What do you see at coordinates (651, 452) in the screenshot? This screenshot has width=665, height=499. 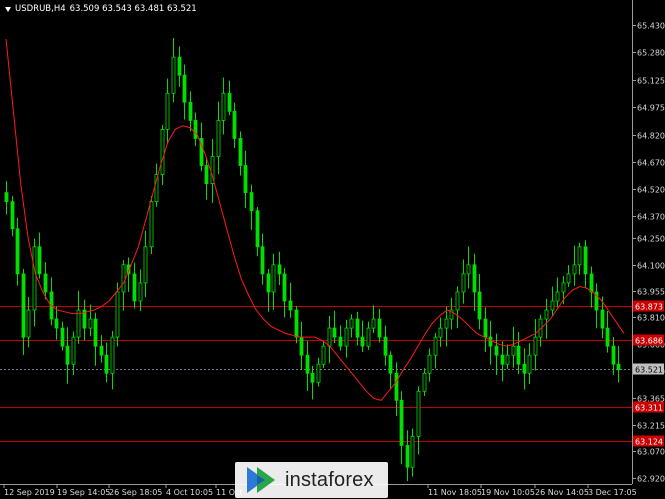 I see `y-tick-label: 63.070` at bounding box center [651, 452].